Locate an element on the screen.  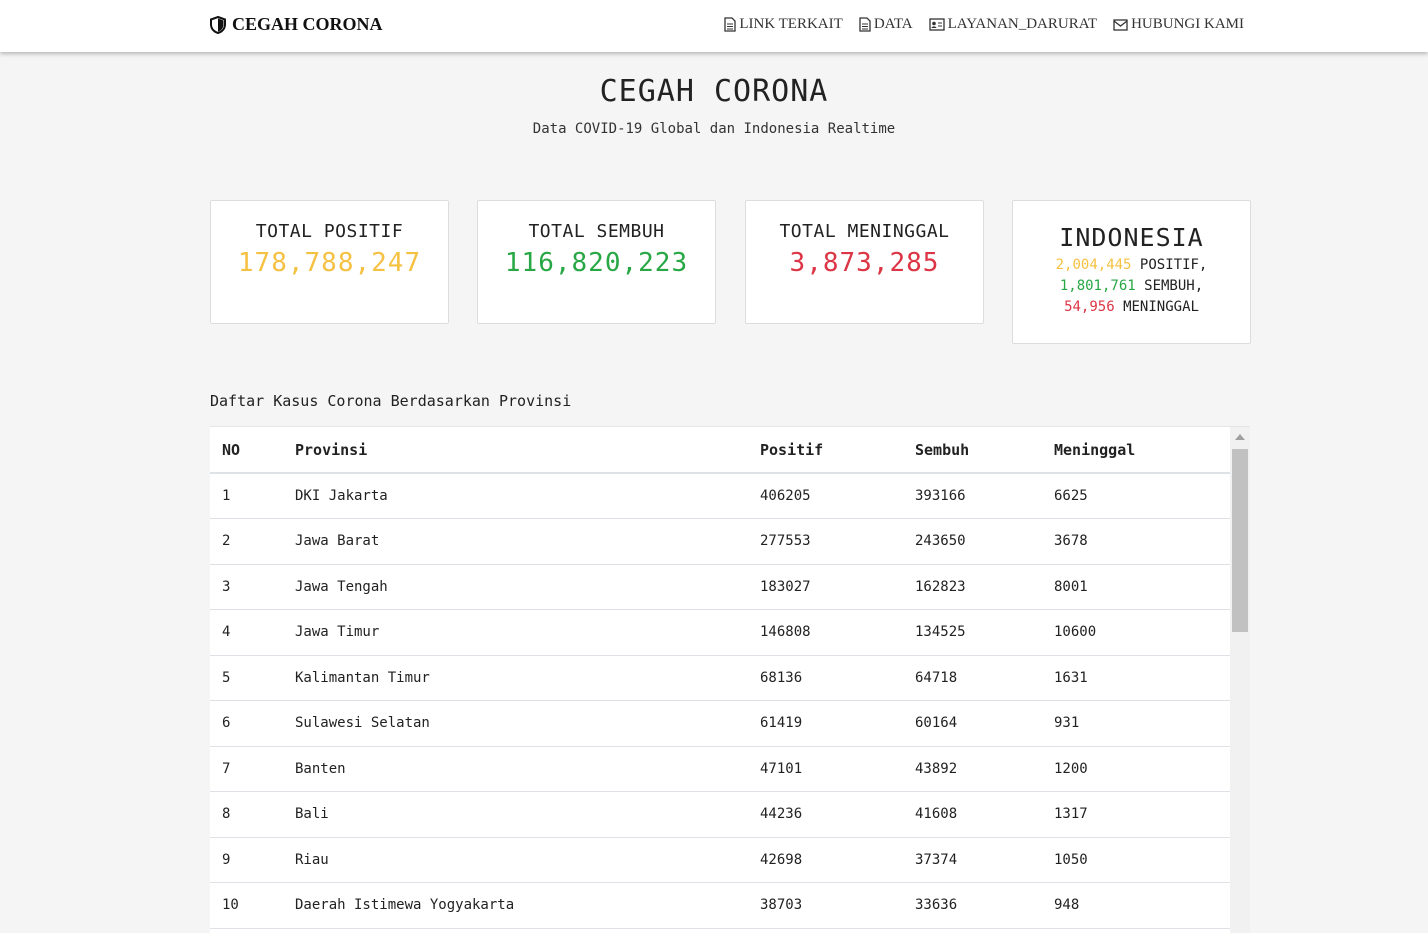
card-label: TOTAL MENINGGAL is located at coordinates (864, 231).